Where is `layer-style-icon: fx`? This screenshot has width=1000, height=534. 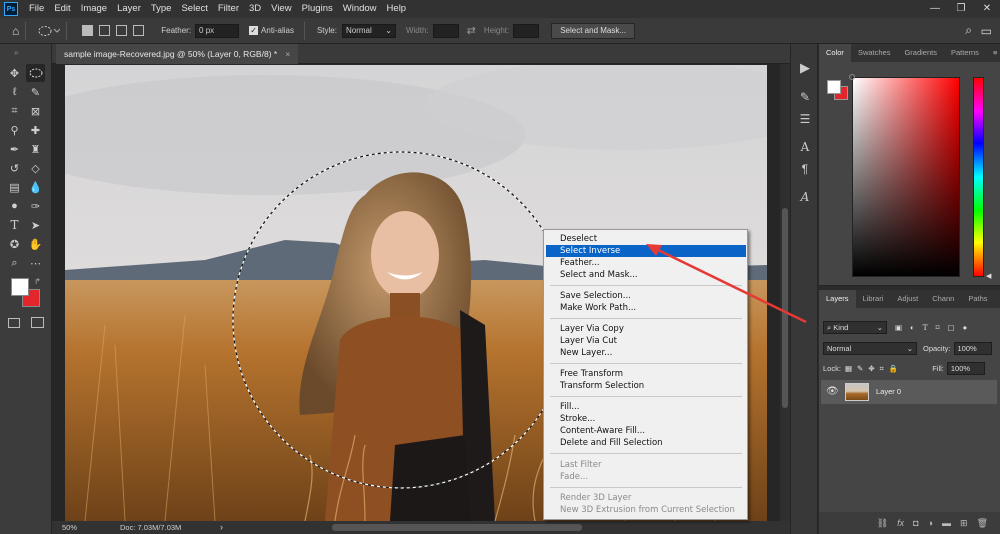
layer-style-icon: fx is located at coordinates (900, 523).